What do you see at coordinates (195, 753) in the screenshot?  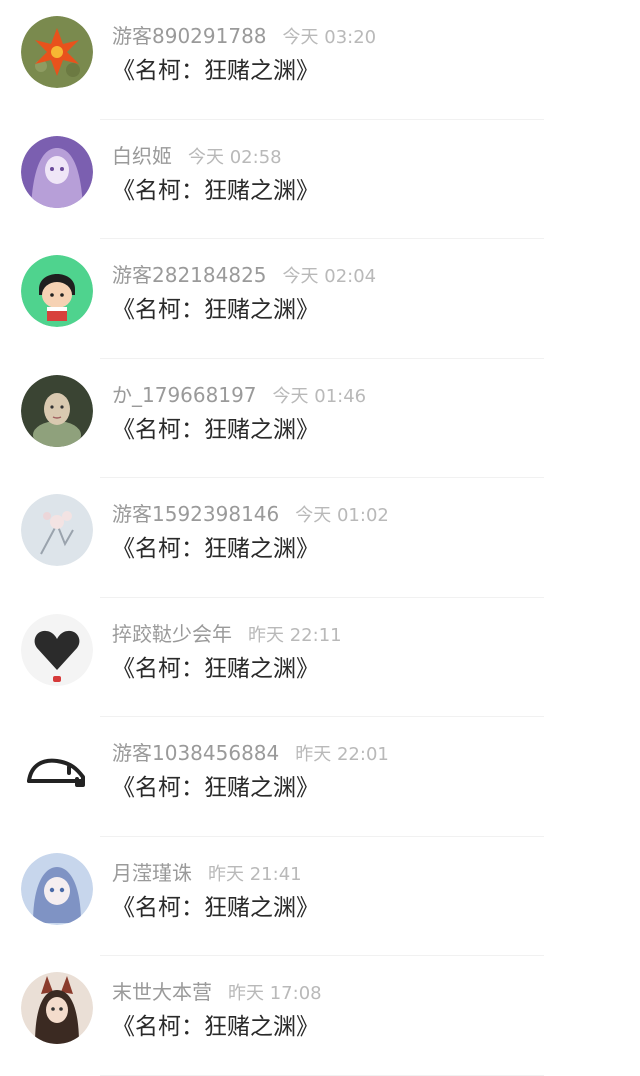 I see `username: 游客1038456884` at bounding box center [195, 753].